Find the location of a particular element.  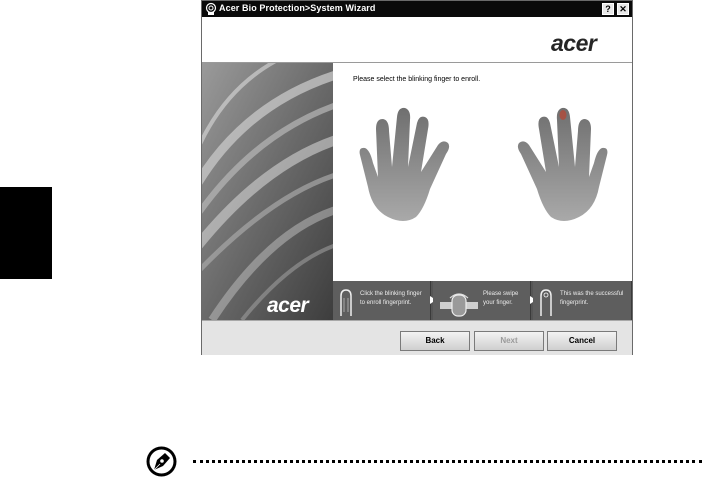

note-divider is located at coordinates (447, 461).